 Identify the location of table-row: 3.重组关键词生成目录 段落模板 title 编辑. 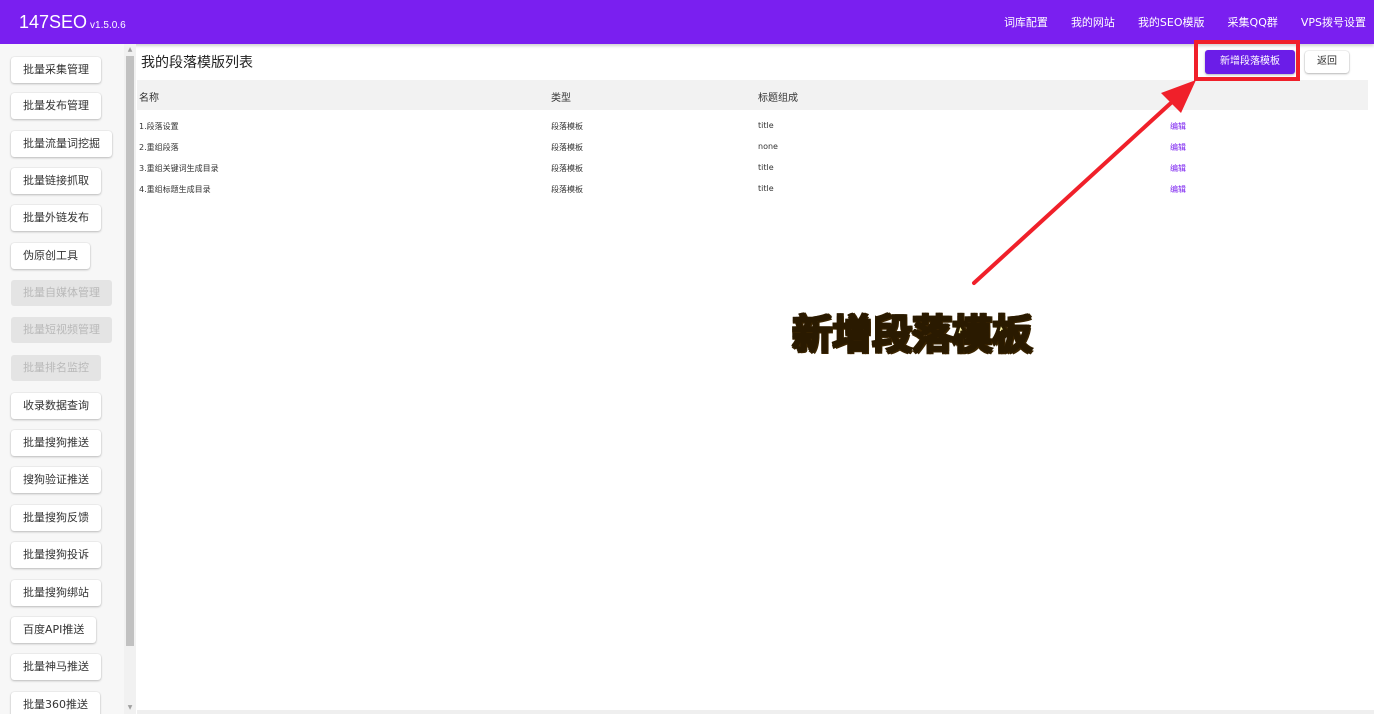
(752, 168).